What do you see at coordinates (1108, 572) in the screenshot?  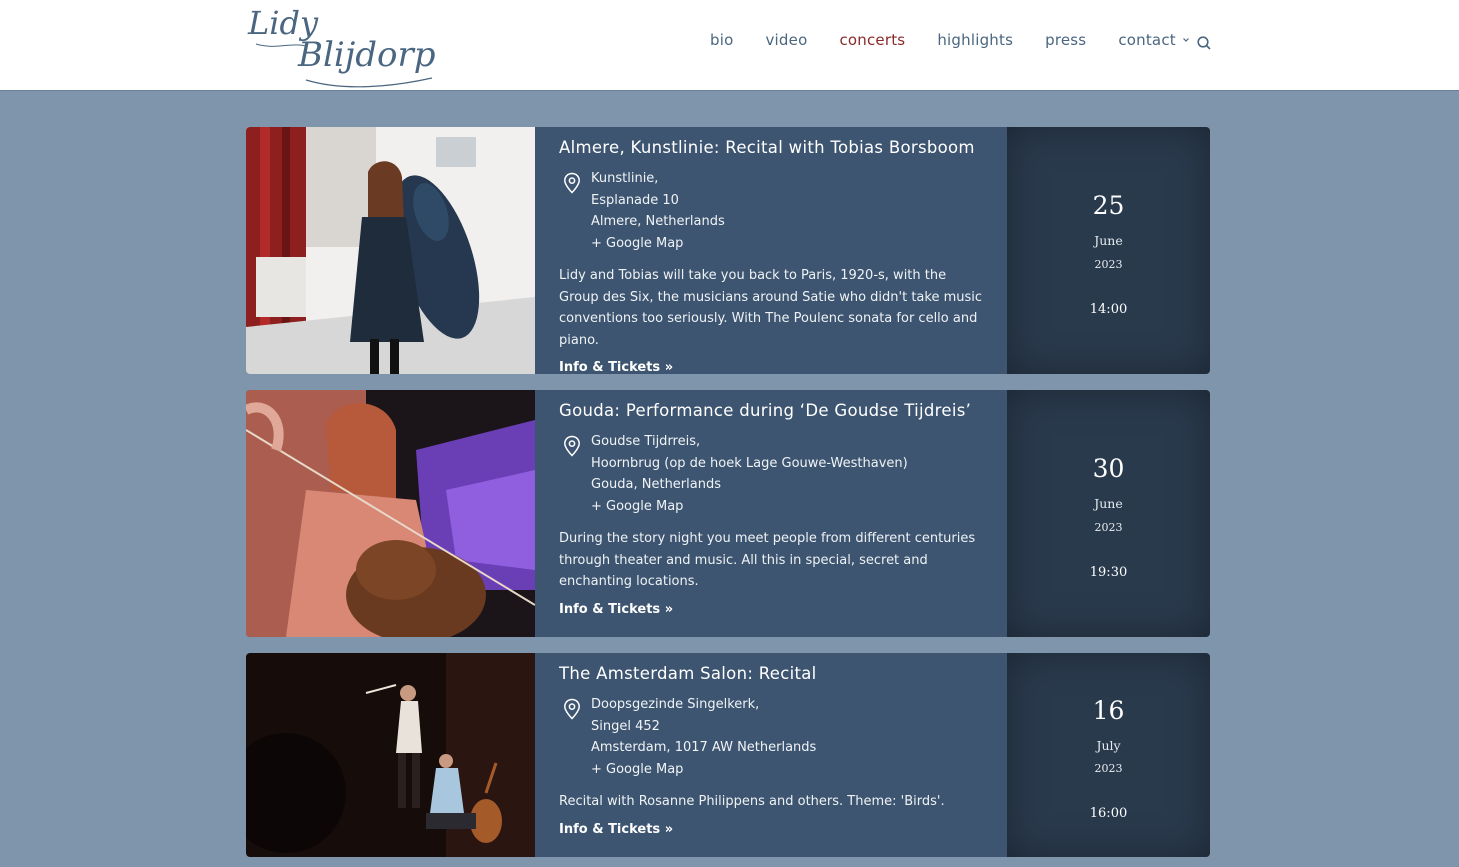 I see `event-time: 19:30` at bounding box center [1108, 572].